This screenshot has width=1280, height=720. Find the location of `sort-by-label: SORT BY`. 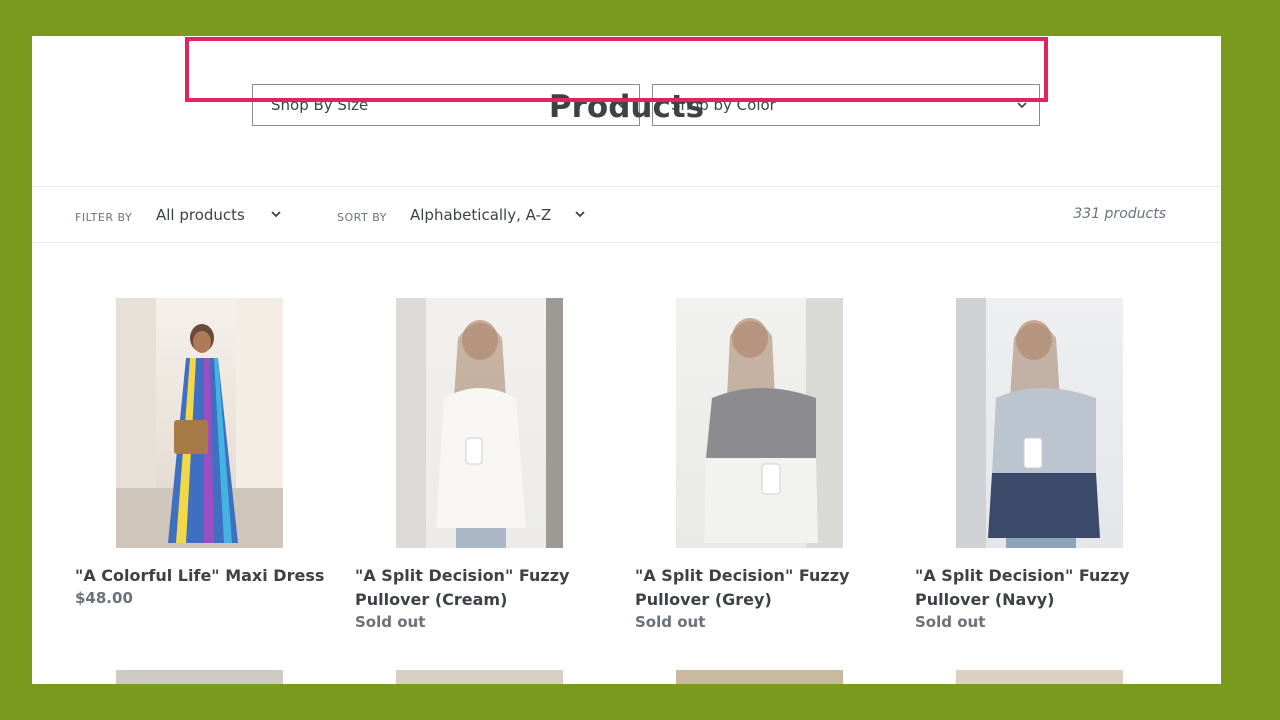

sort-by-label: SORT BY is located at coordinates (362, 217).